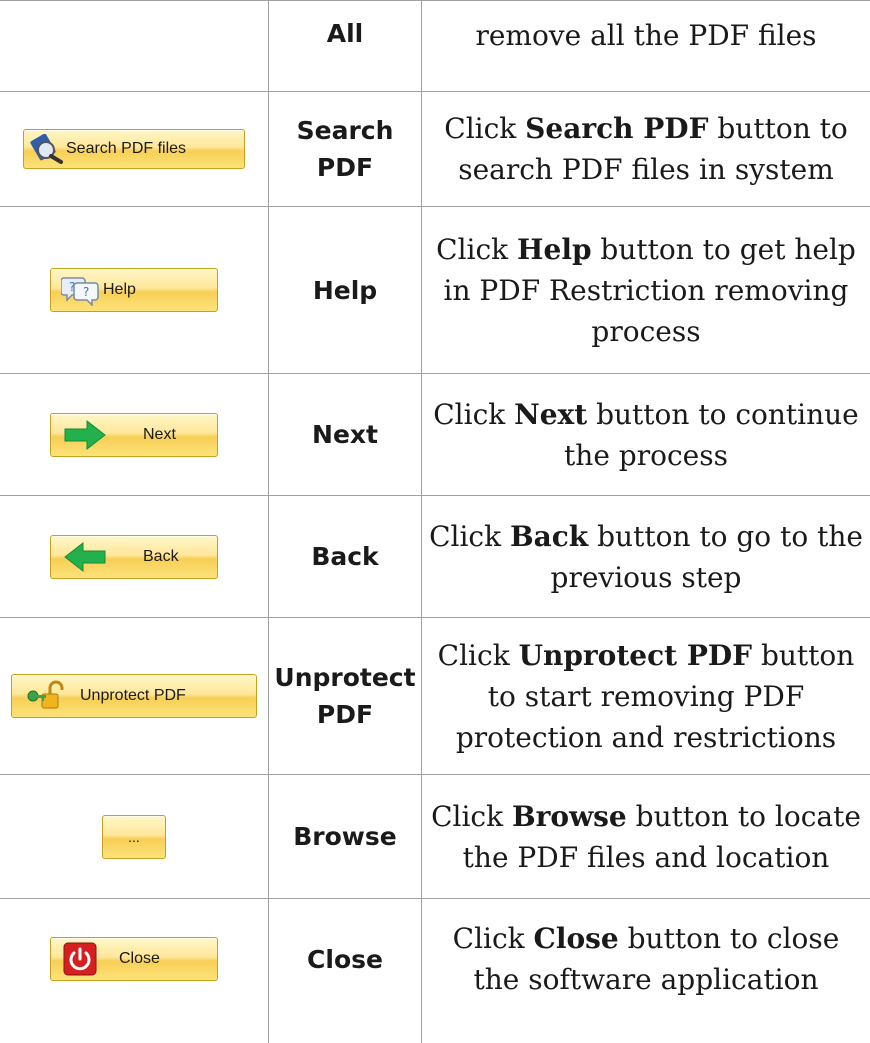 Image resolution: width=870 pixels, height=1043 pixels. Describe the element at coordinates (646, 35) in the screenshot. I see `button-description: remove all the PDF files` at that location.